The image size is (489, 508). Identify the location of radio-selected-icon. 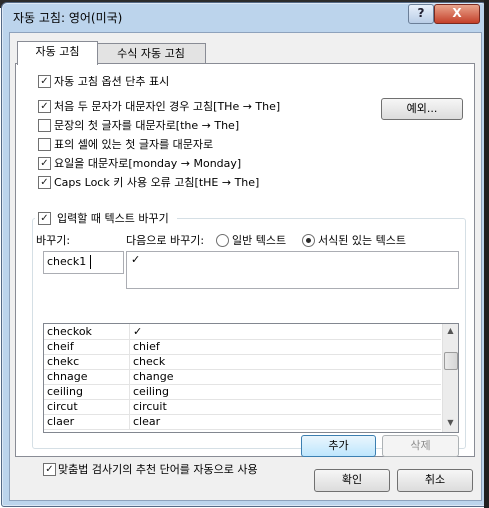
(308, 240).